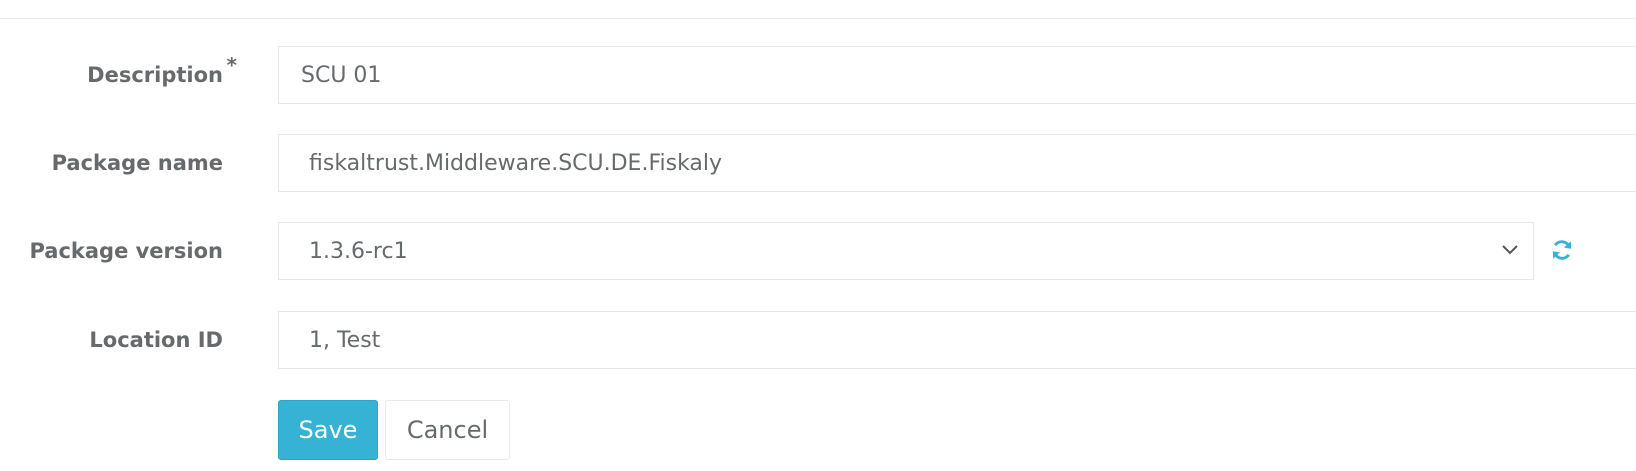 The height and width of the screenshot is (471, 1636). Describe the element at coordinates (328, 430) in the screenshot. I see `save-button: Save` at that location.